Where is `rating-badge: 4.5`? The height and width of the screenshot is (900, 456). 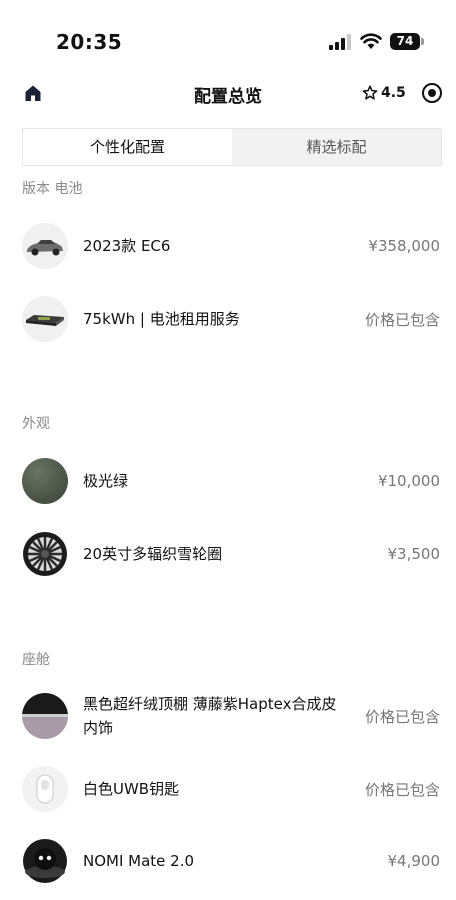 rating-badge: 4.5 is located at coordinates (384, 93).